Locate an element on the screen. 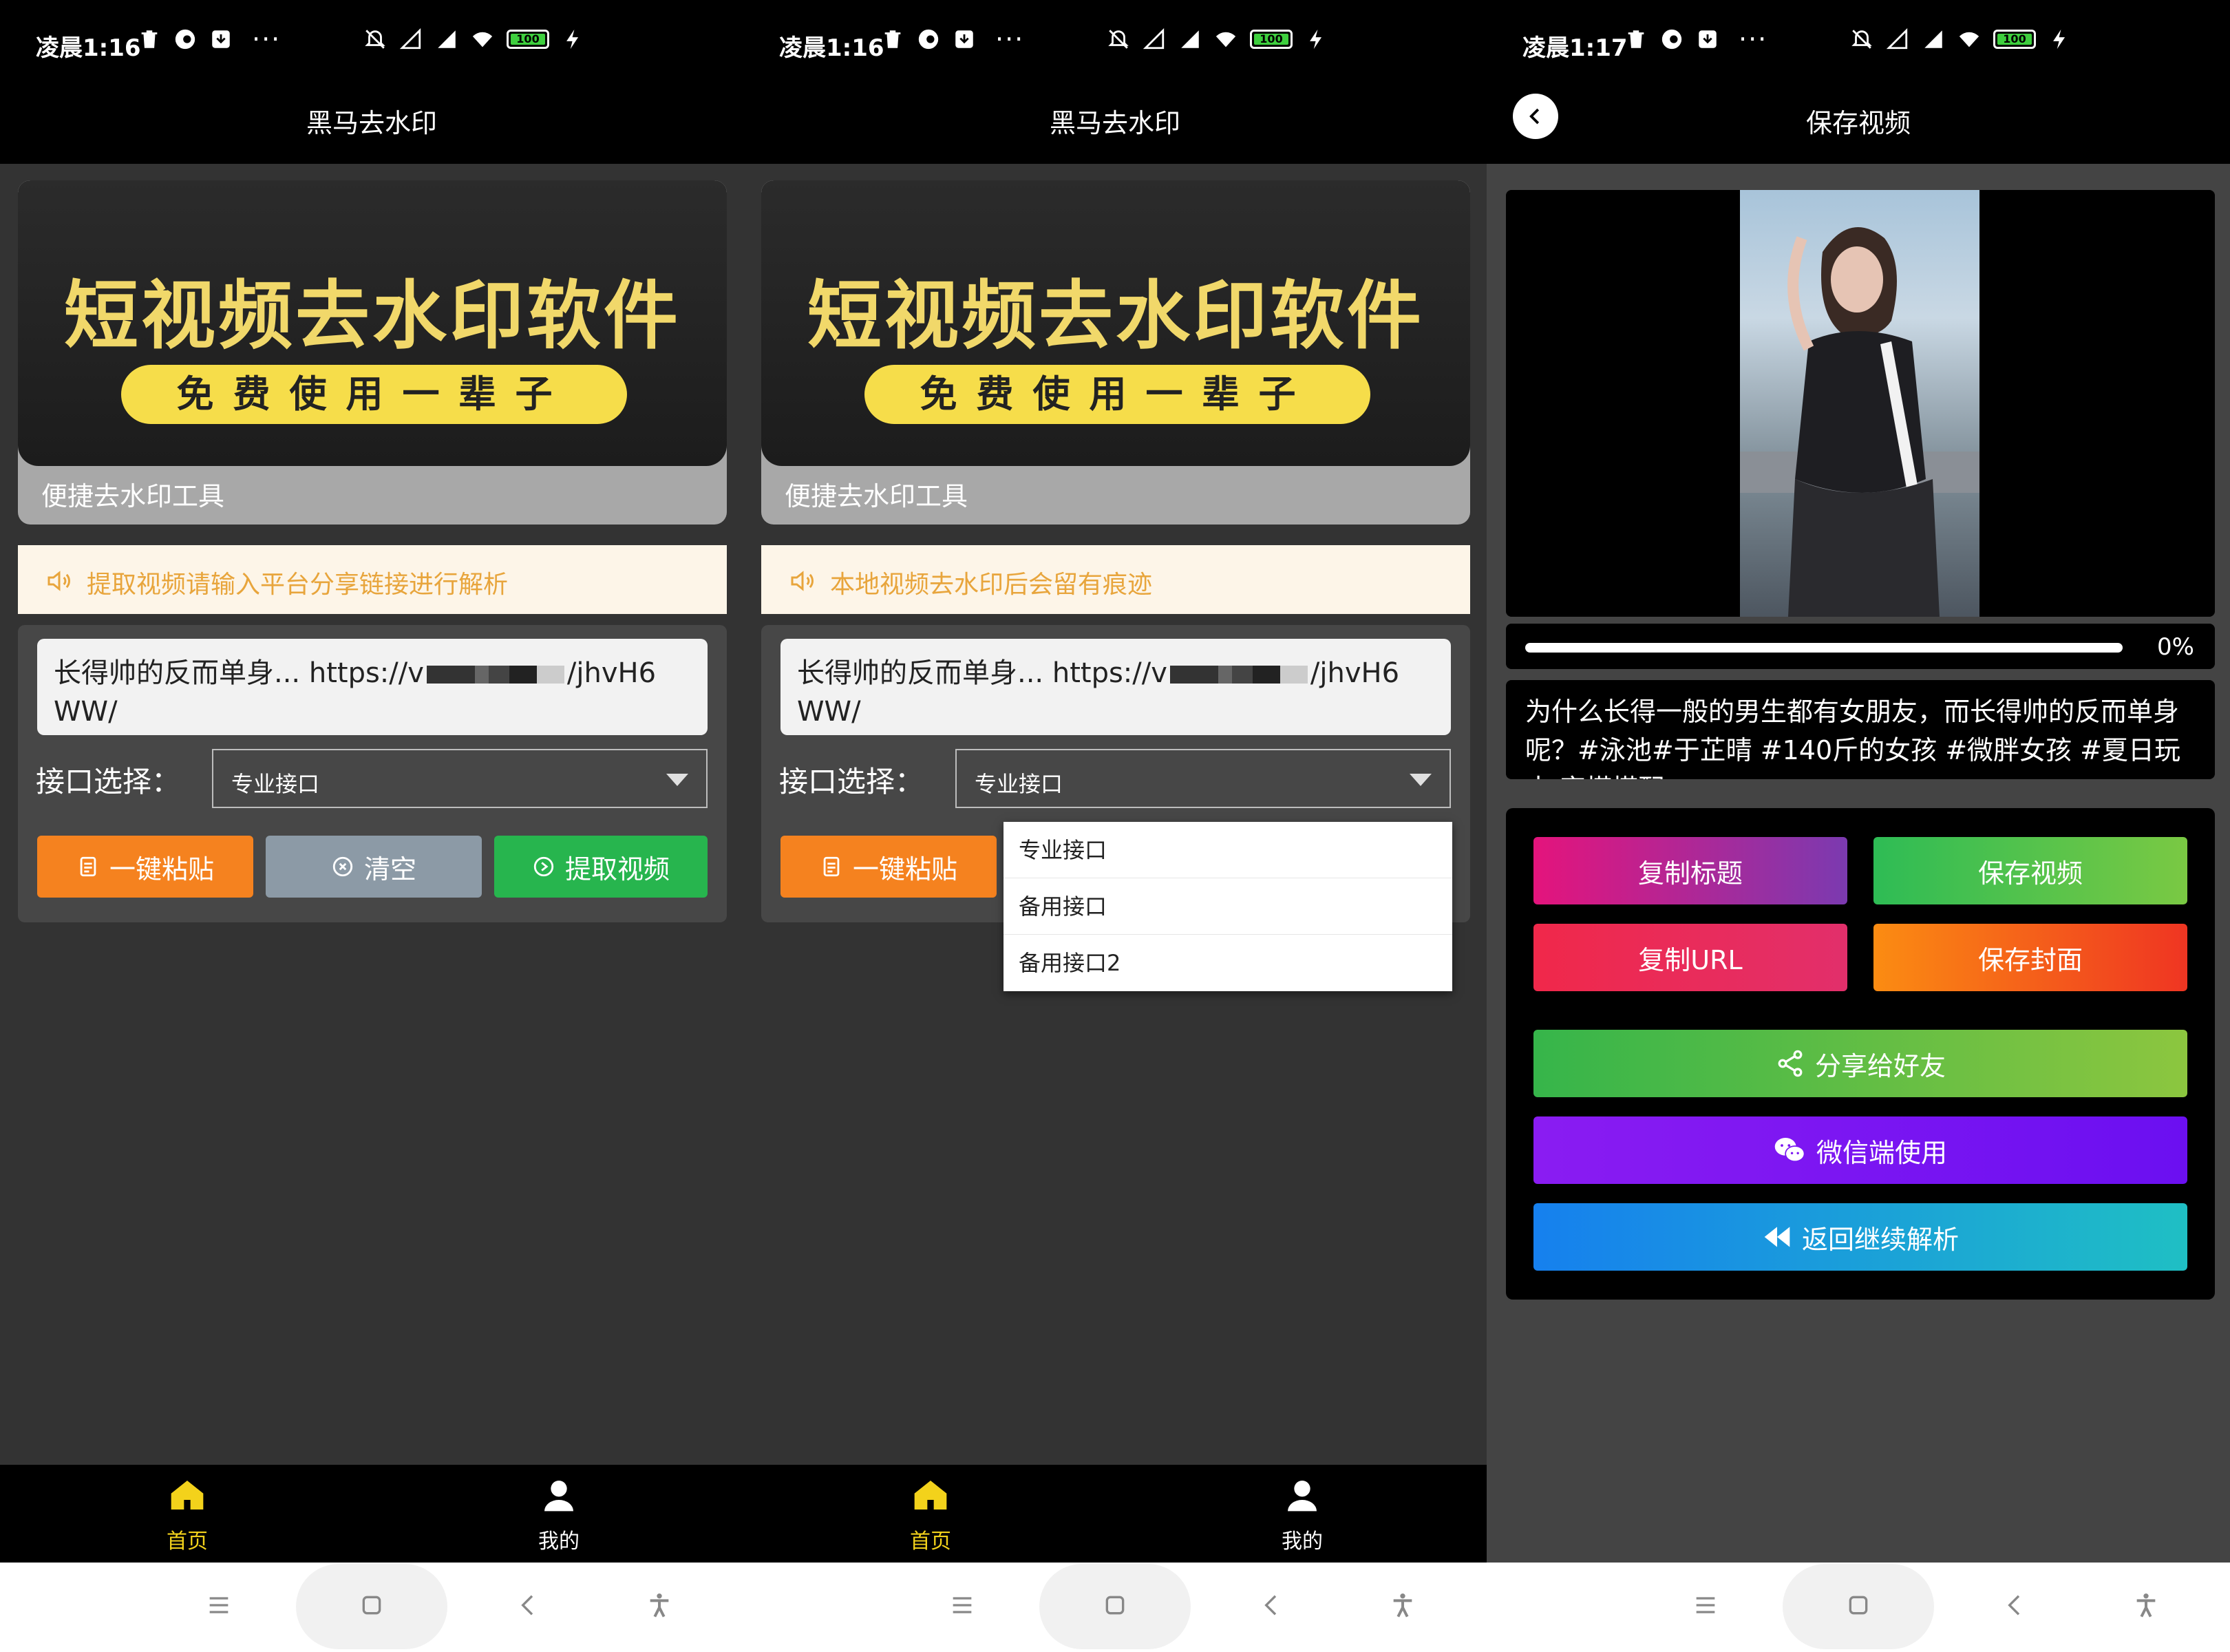 The width and height of the screenshot is (2230, 1652). progress-percent: 0% is located at coordinates (2175, 647).